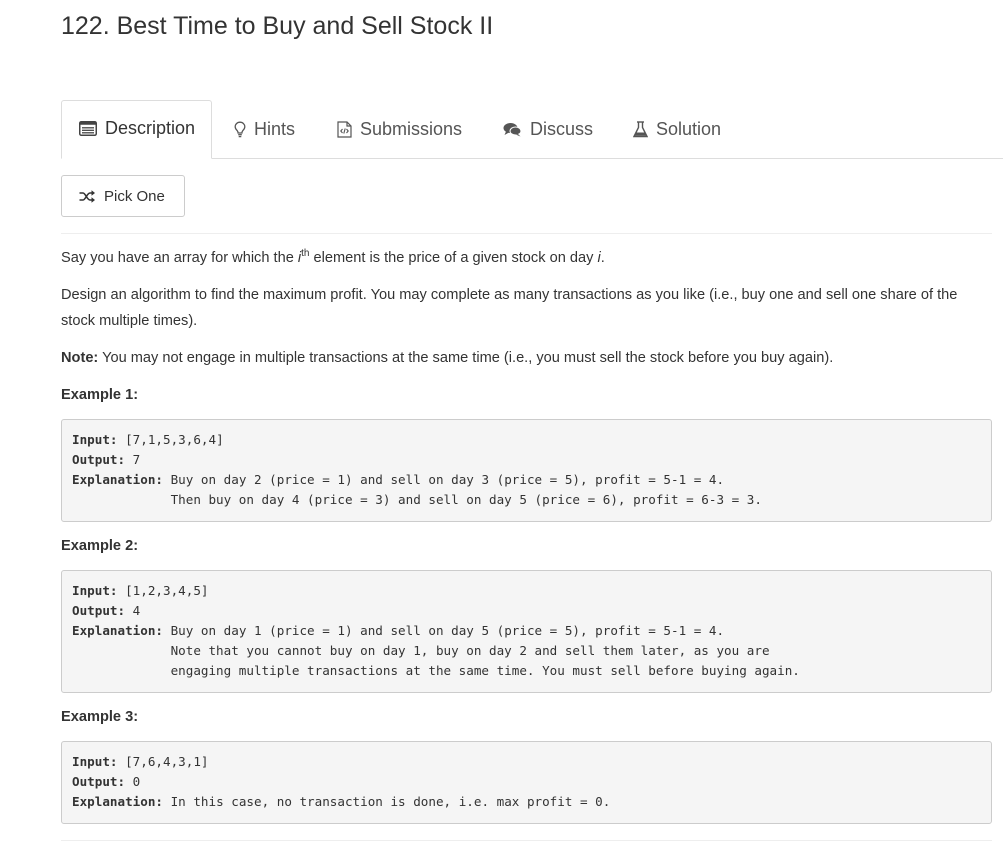 The image size is (1003, 846). Describe the element at coordinates (100, 546) in the screenshot. I see `example-2-heading: Example 2:` at that location.